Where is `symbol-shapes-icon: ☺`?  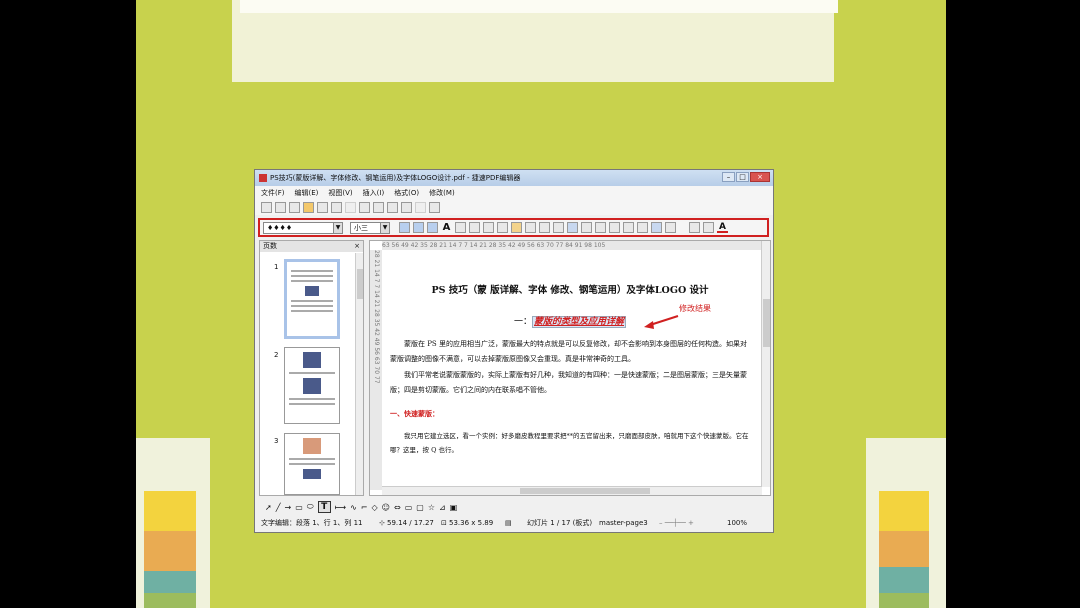 symbol-shapes-icon: ☺ is located at coordinates (386, 507).